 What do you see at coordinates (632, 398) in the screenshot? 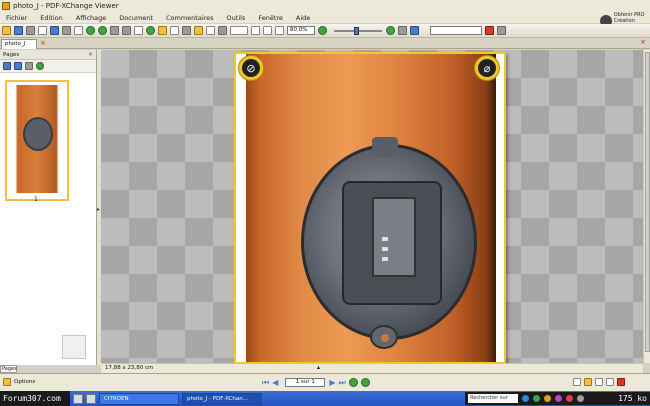
I see `tray-clock: 175 ko` at bounding box center [632, 398].